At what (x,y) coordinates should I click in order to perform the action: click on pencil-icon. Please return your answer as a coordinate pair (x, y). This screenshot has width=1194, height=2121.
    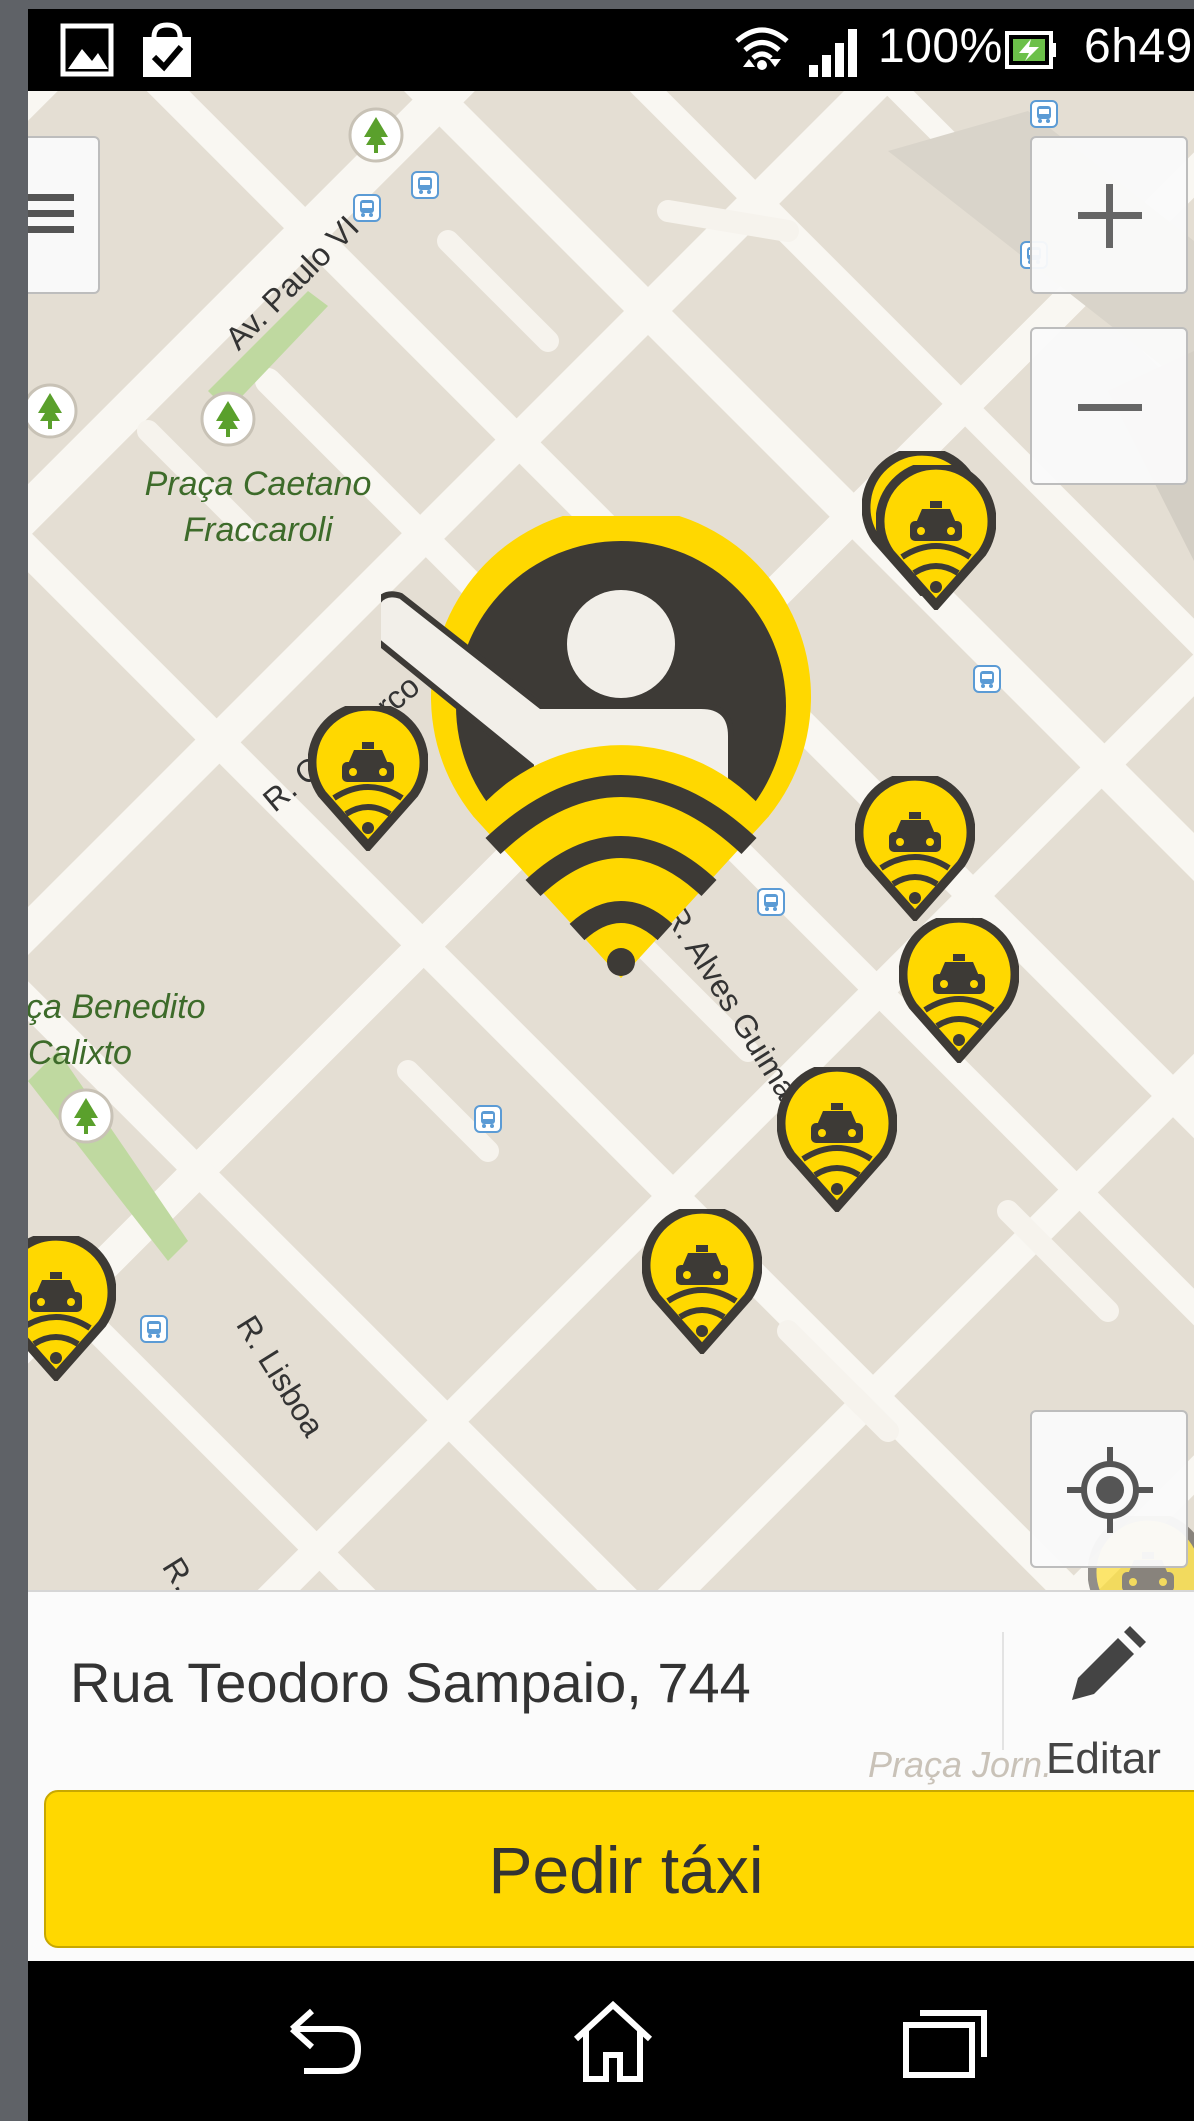
    Looking at the image, I should click on (1109, 1663).